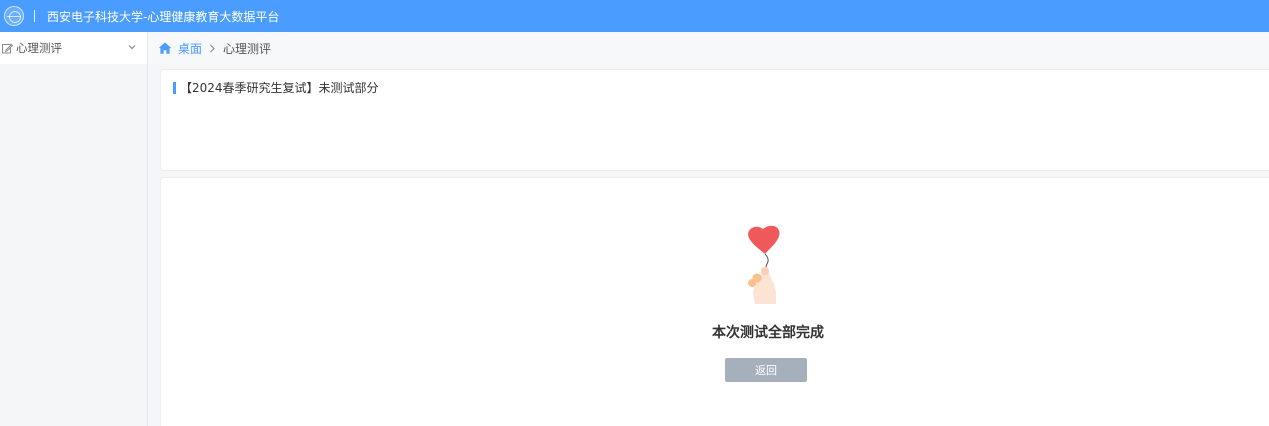 Image resolution: width=1269 pixels, height=426 pixels. What do you see at coordinates (7, 48) in the screenshot?
I see `edit-icon` at bounding box center [7, 48].